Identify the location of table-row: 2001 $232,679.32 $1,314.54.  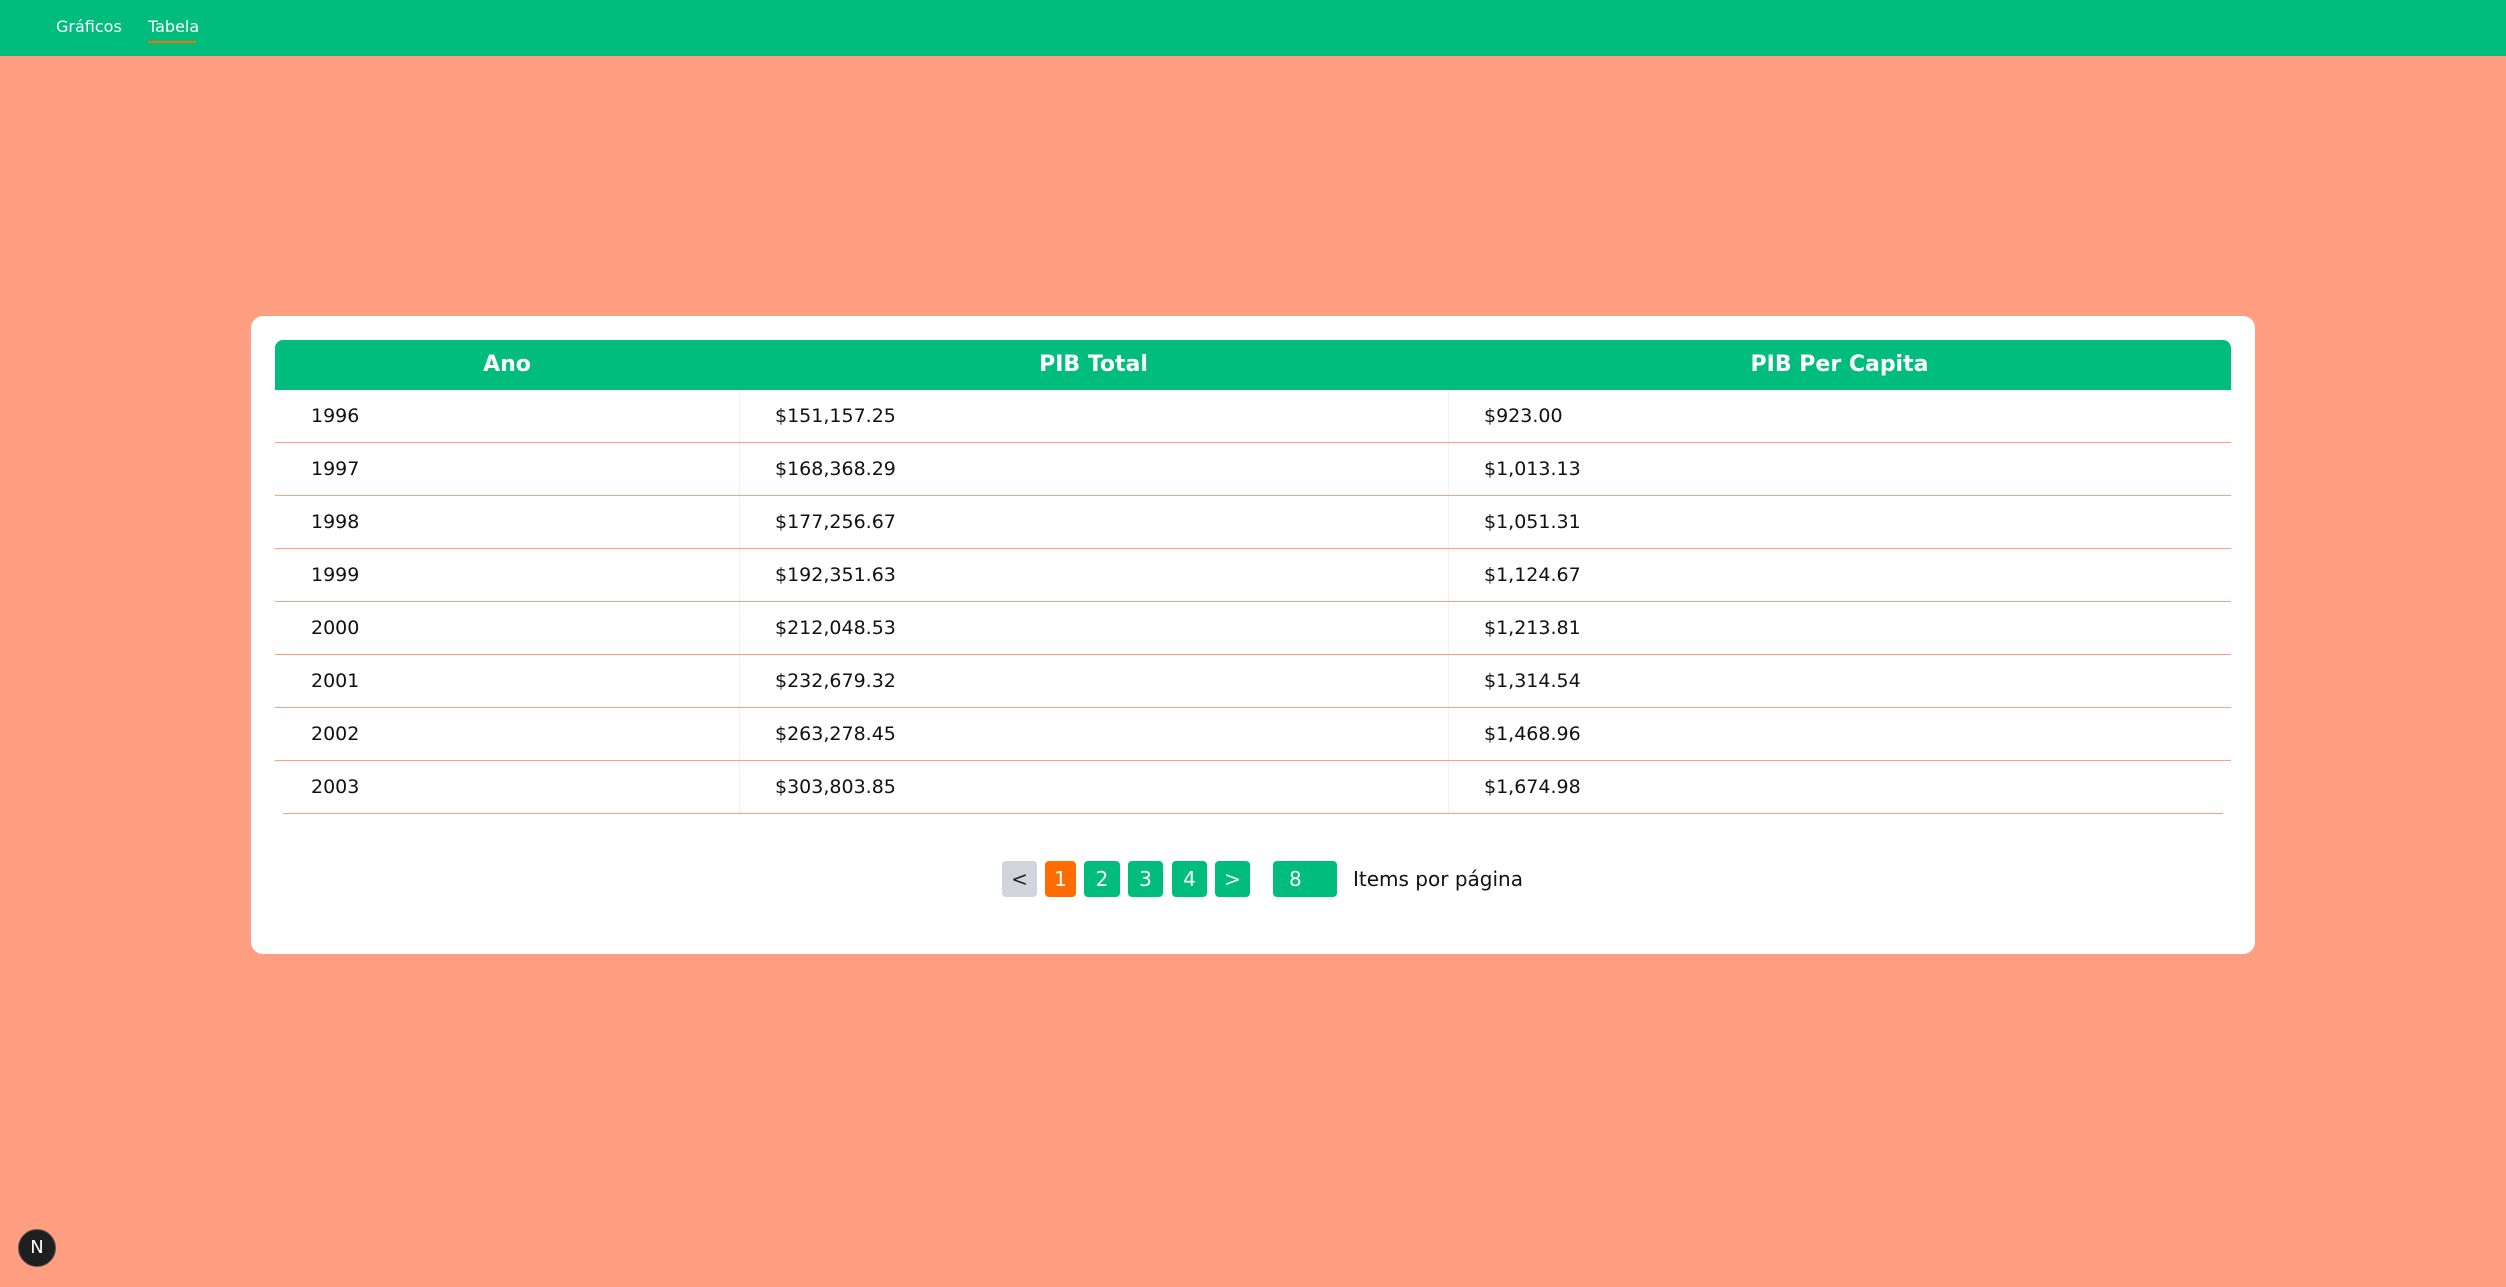
(1253, 681).